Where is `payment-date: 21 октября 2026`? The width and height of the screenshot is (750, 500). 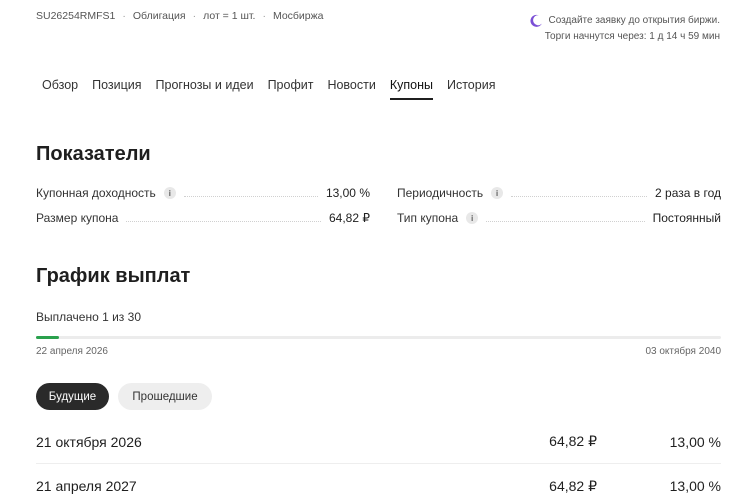
payment-date: 21 октября 2026 is located at coordinates (89, 441).